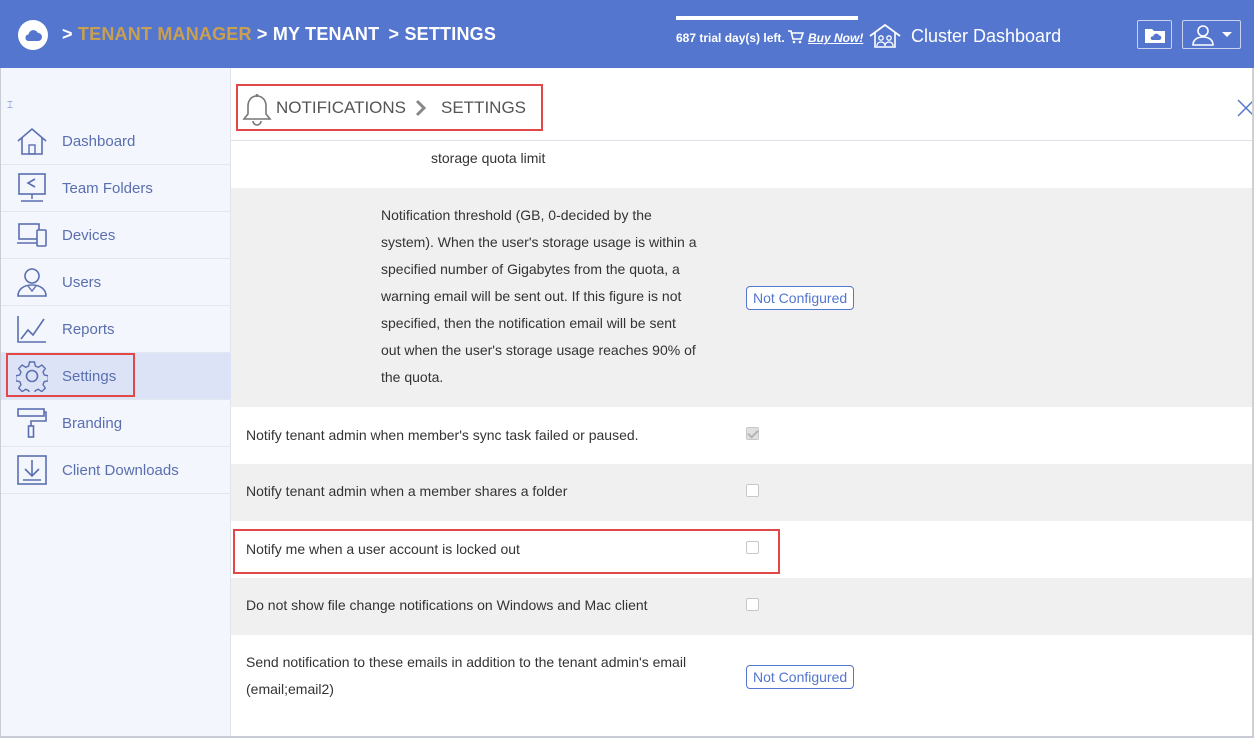  Describe the element at coordinates (488, 158) in the screenshot. I see `partial-setting-text: storage quota limit` at that location.